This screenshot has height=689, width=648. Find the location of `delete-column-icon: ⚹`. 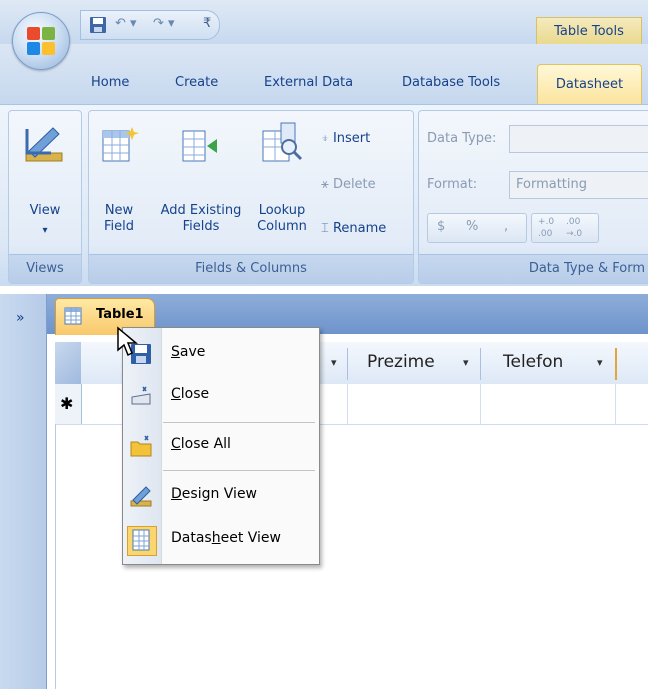

delete-column-icon: ⚹ is located at coordinates (327, 184).